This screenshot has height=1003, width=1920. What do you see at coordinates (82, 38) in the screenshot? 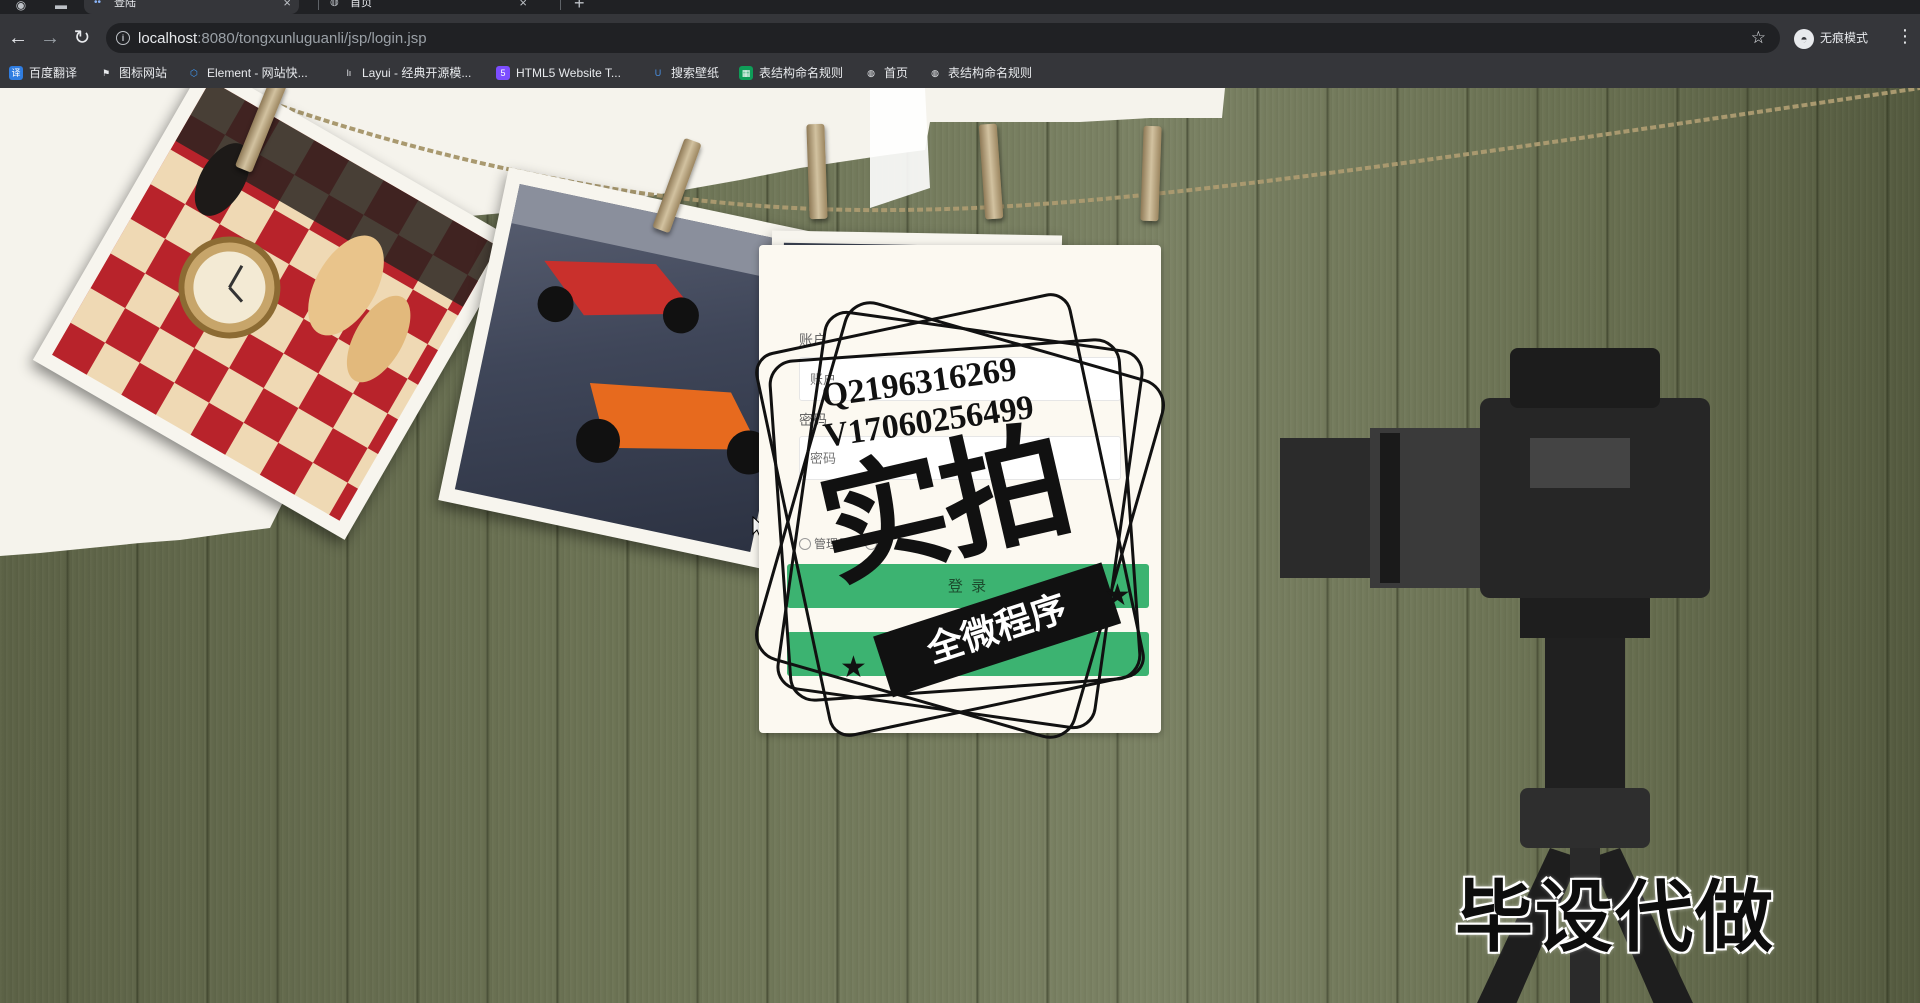
I see `reload-icon: ↻` at bounding box center [82, 38].